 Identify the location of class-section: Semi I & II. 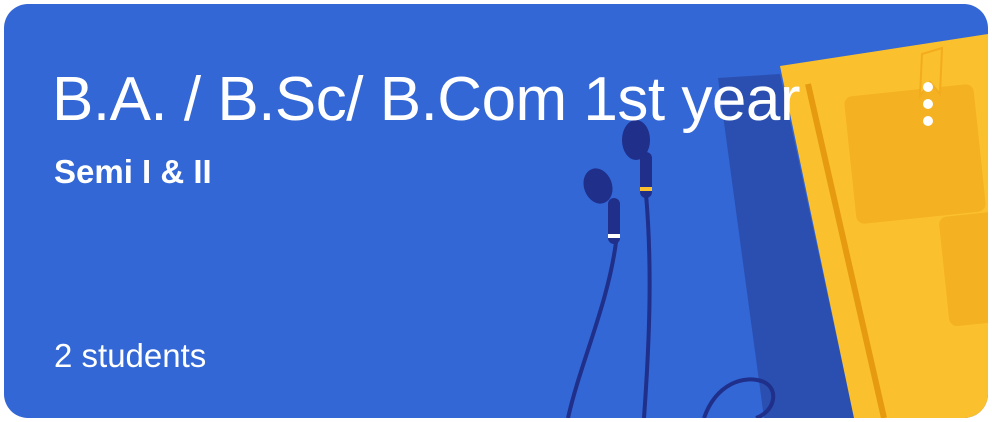
(133, 171).